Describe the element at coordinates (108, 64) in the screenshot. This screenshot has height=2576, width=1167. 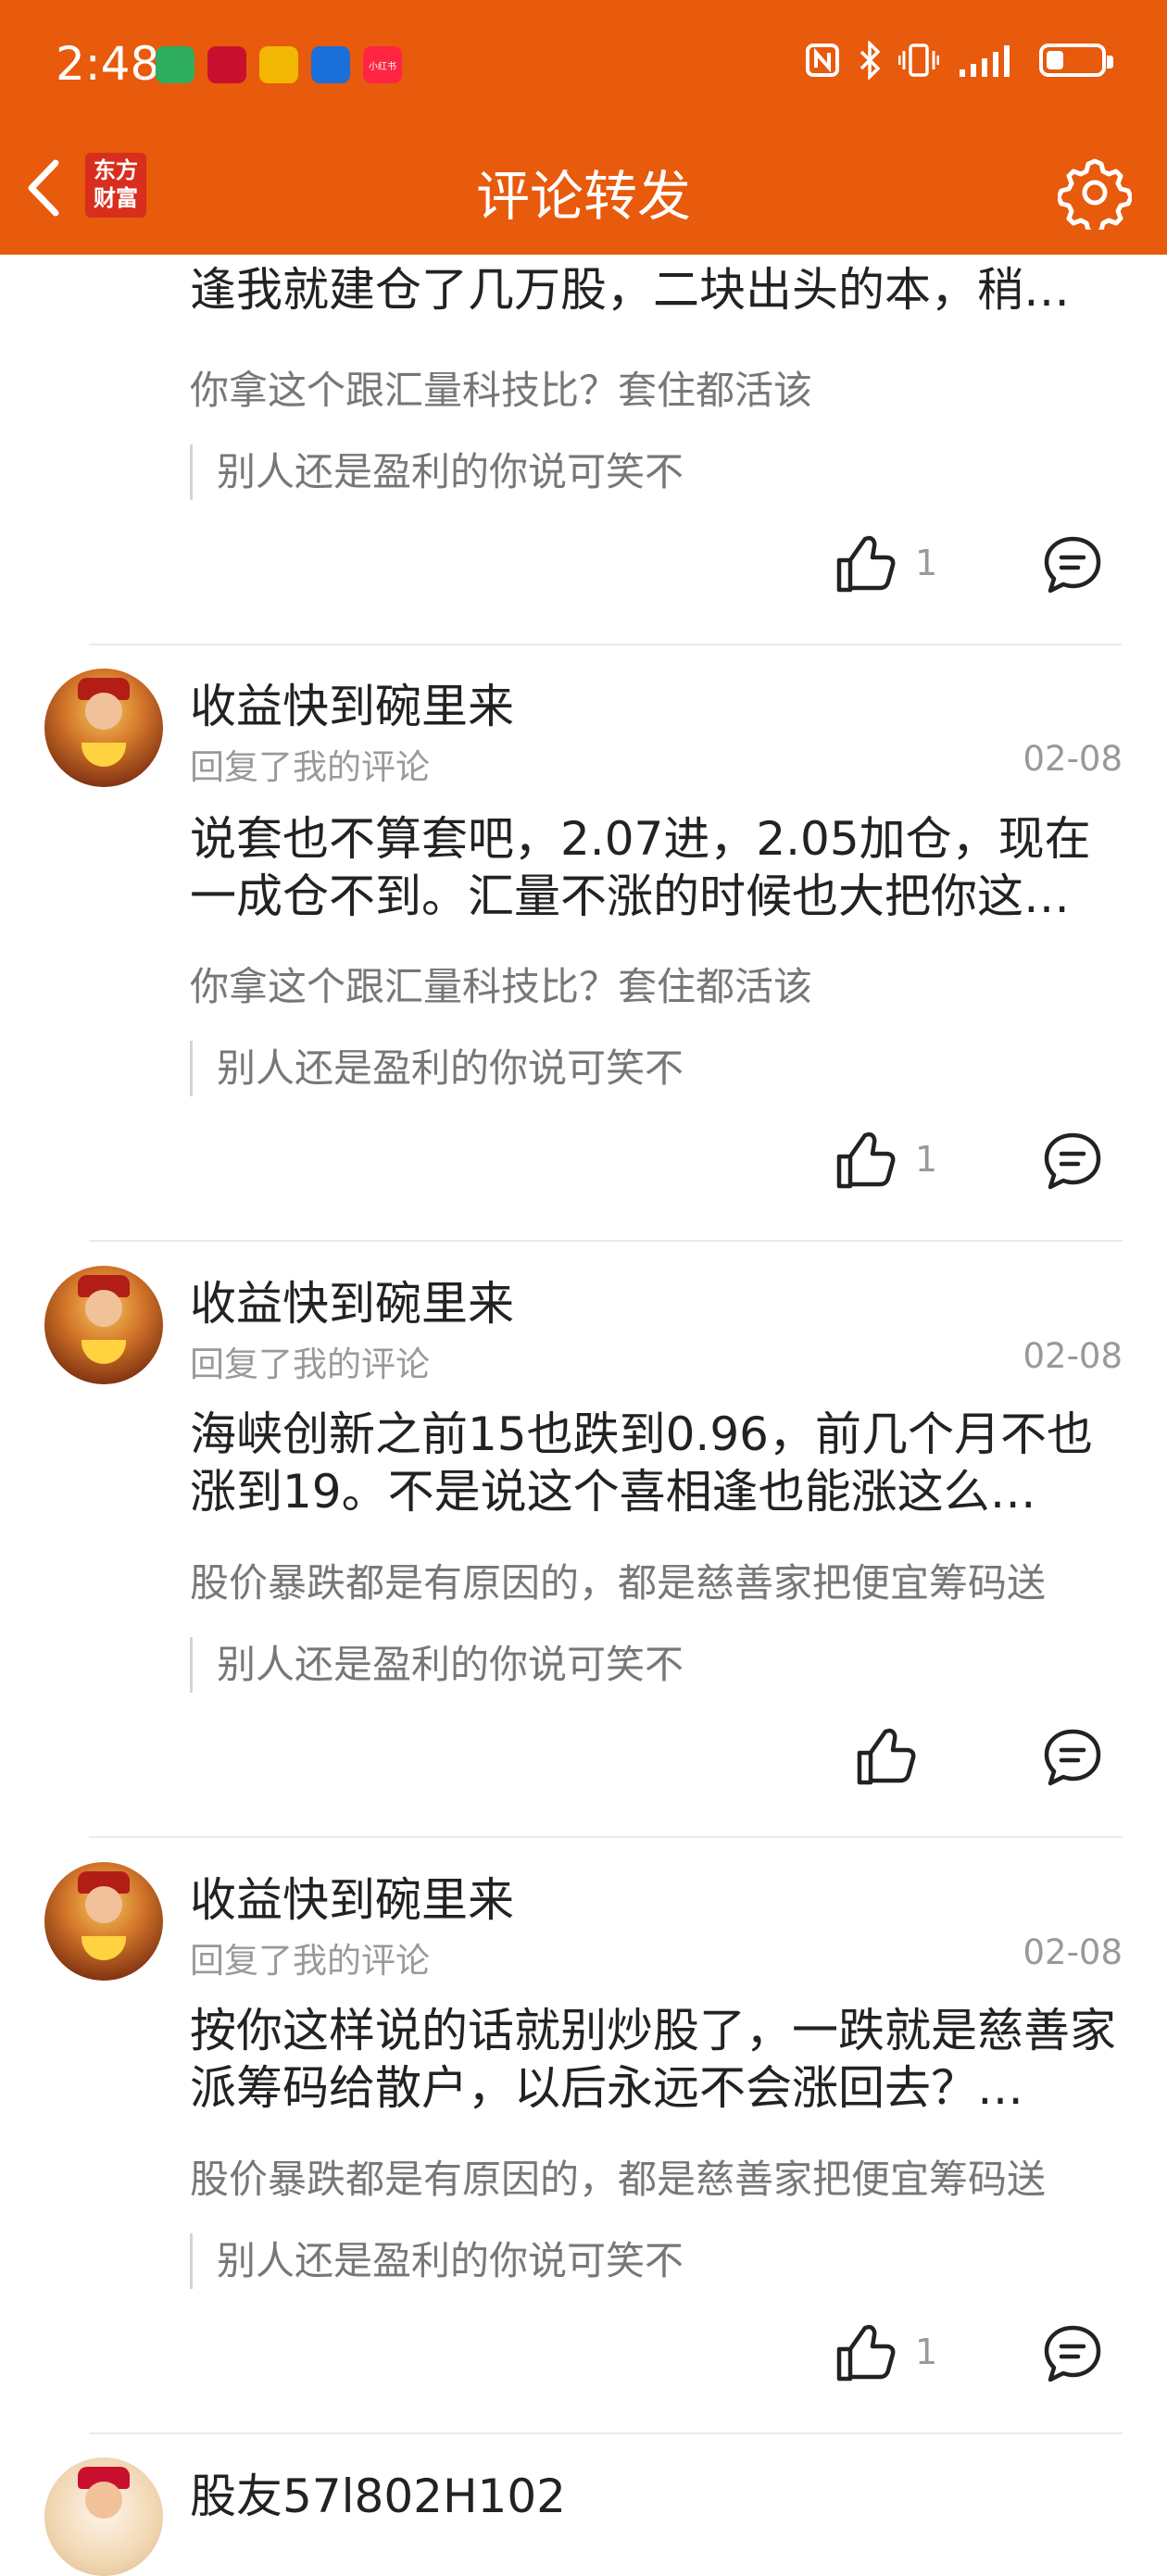
I see `status-time: 2:48` at that location.